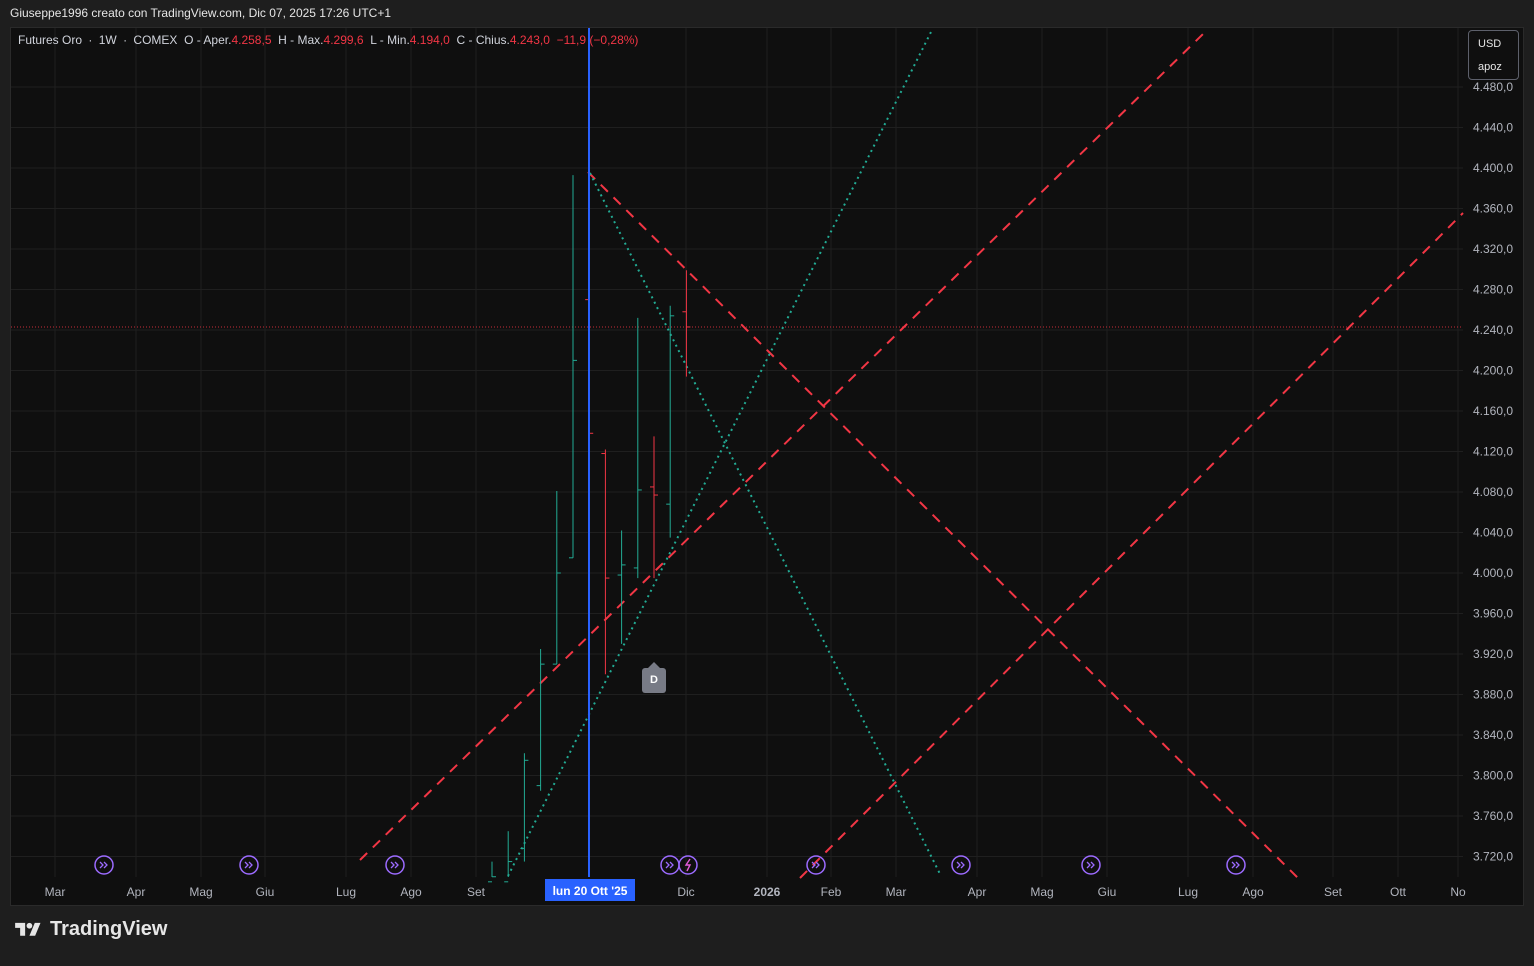  What do you see at coordinates (208, 40) in the screenshot?
I see `legend-open-label: O - Aper.` at bounding box center [208, 40].